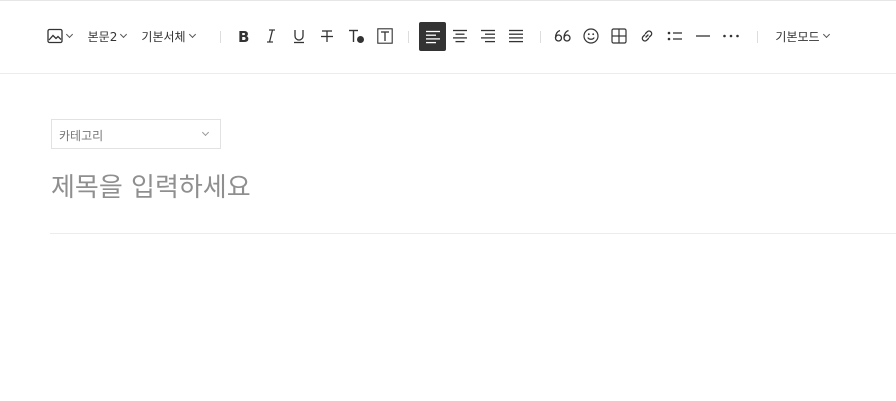  I want to click on align-right-button, so click(488, 36).